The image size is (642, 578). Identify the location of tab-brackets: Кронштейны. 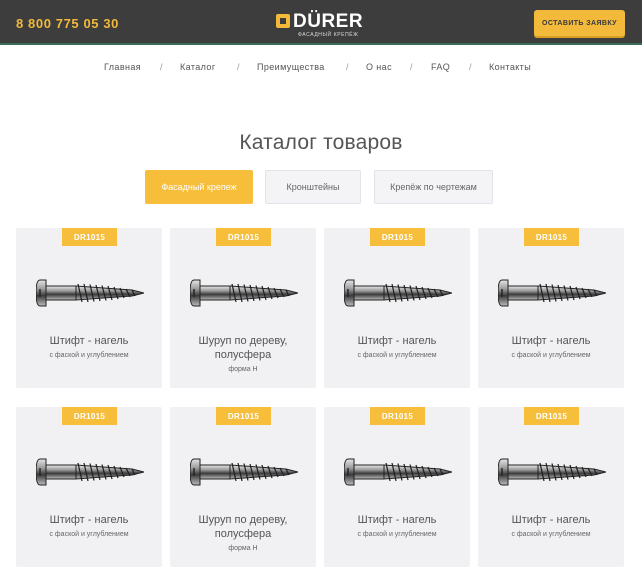
(313, 187).